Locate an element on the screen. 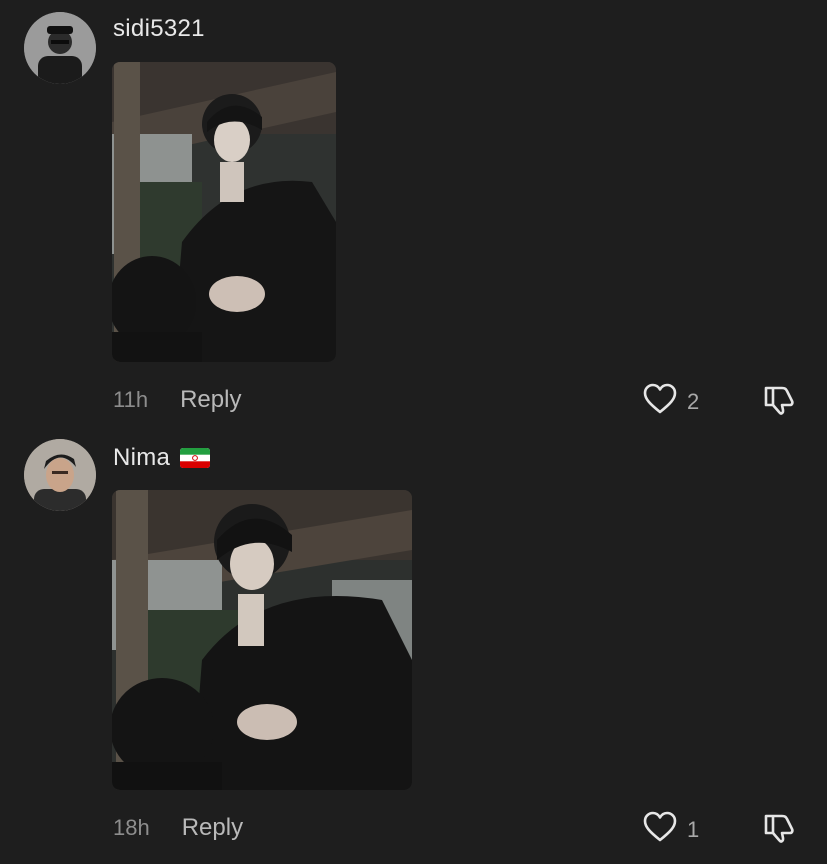 The height and width of the screenshot is (864, 827). comment-meta: 18h Reply is located at coordinates (178, 828).